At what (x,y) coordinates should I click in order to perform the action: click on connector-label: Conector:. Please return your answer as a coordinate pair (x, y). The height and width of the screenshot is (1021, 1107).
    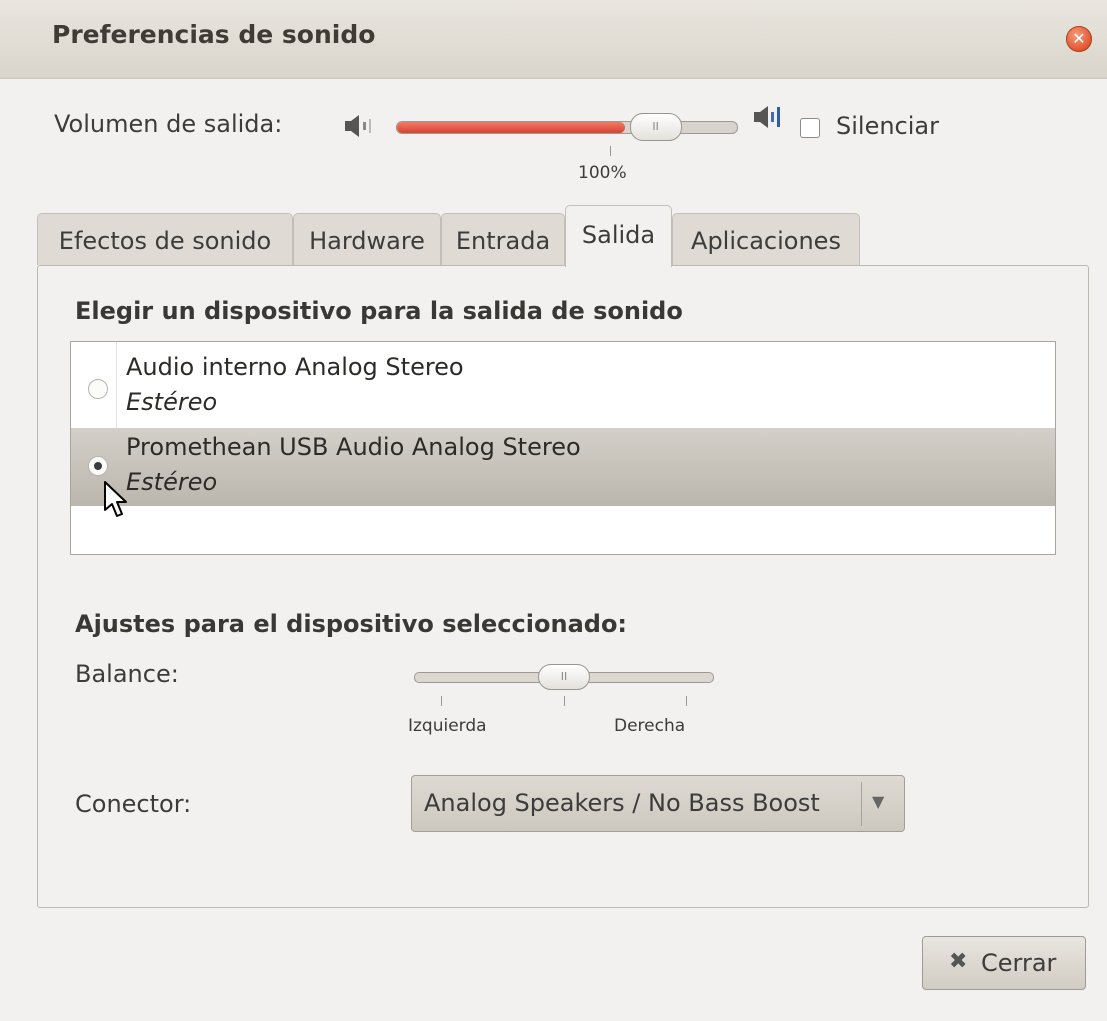
    Looking at the image, I should click on (133, 804).